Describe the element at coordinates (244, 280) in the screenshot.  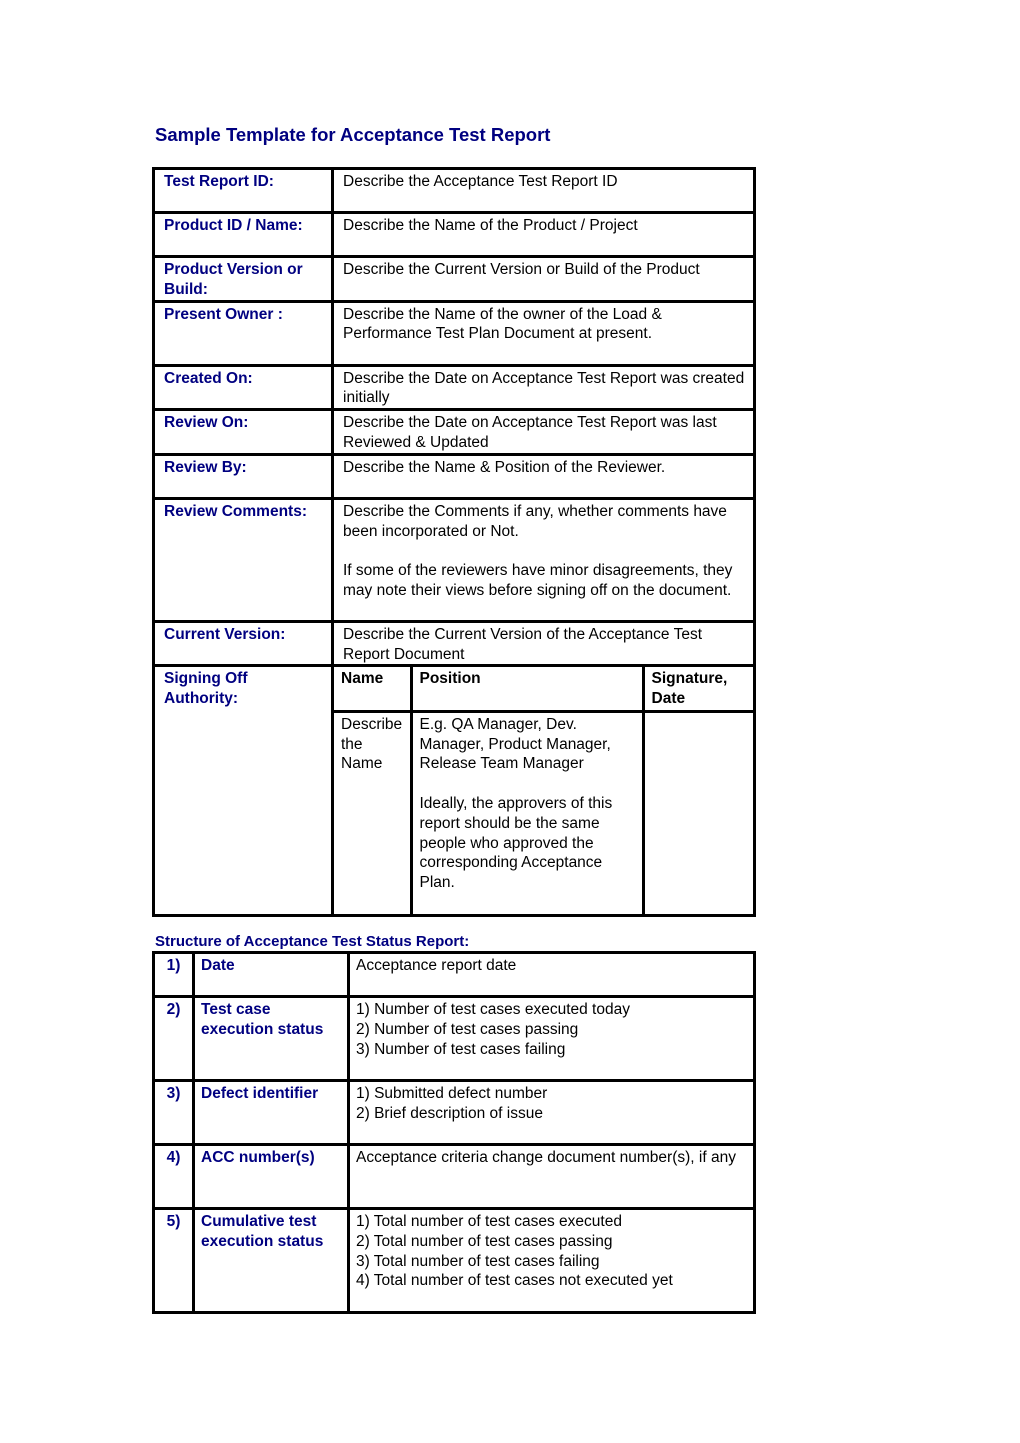
I see `field-label: Product Version or Build:` at that location.